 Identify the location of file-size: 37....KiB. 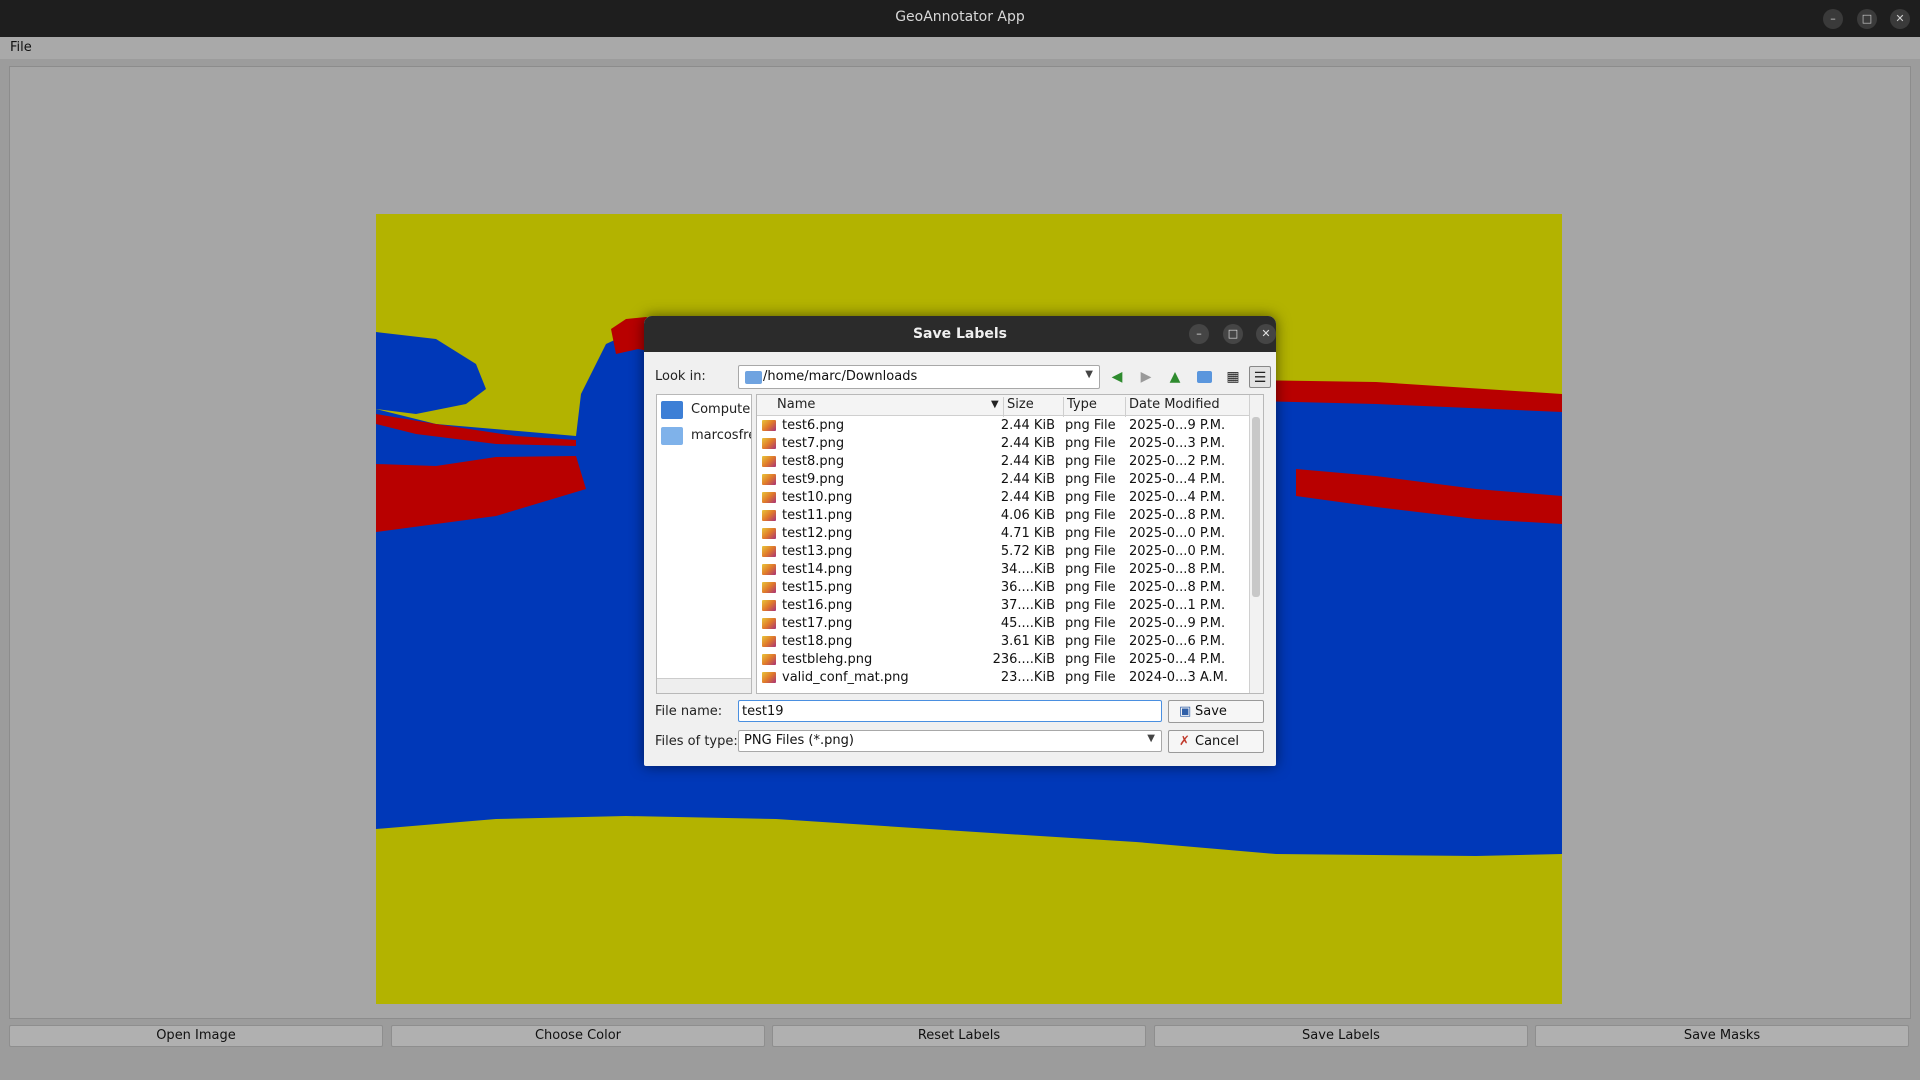
(1027, 605).